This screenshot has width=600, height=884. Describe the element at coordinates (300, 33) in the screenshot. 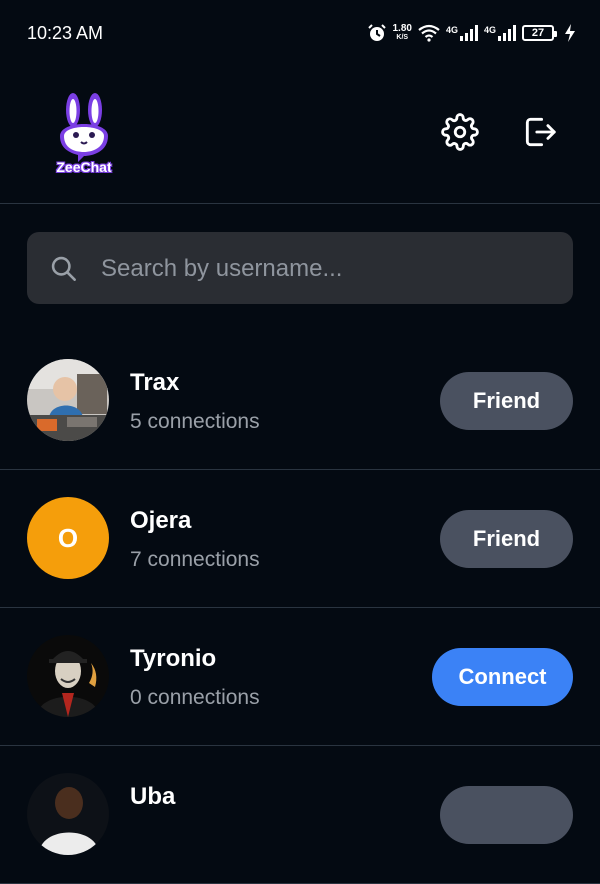

I see `status-bar: 10:23 AM 1.80 K/S 4G 4G 27` at that location.